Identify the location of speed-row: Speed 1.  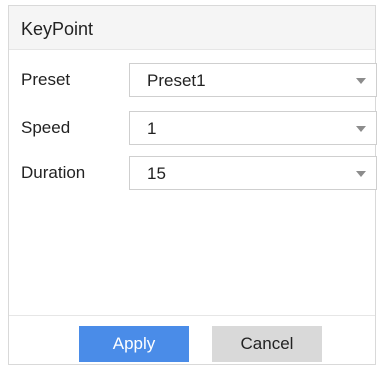
(193, 128).